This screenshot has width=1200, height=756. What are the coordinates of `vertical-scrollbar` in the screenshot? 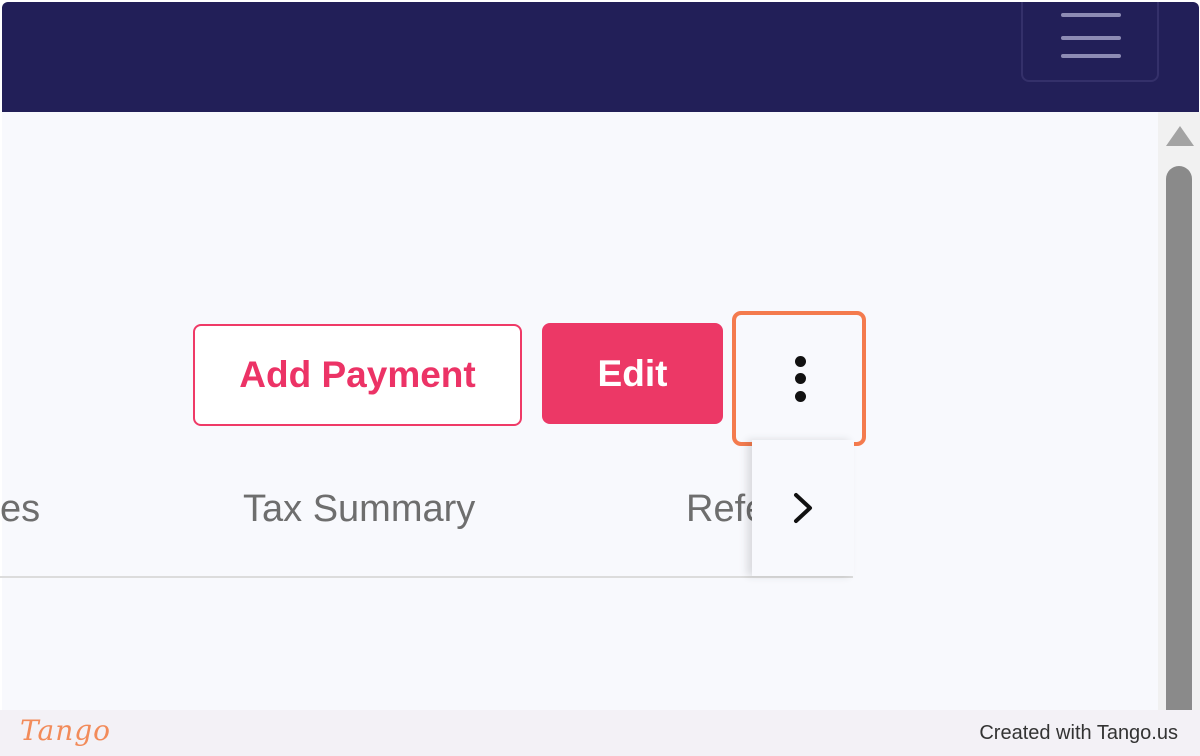 It's located at (1179, 419).